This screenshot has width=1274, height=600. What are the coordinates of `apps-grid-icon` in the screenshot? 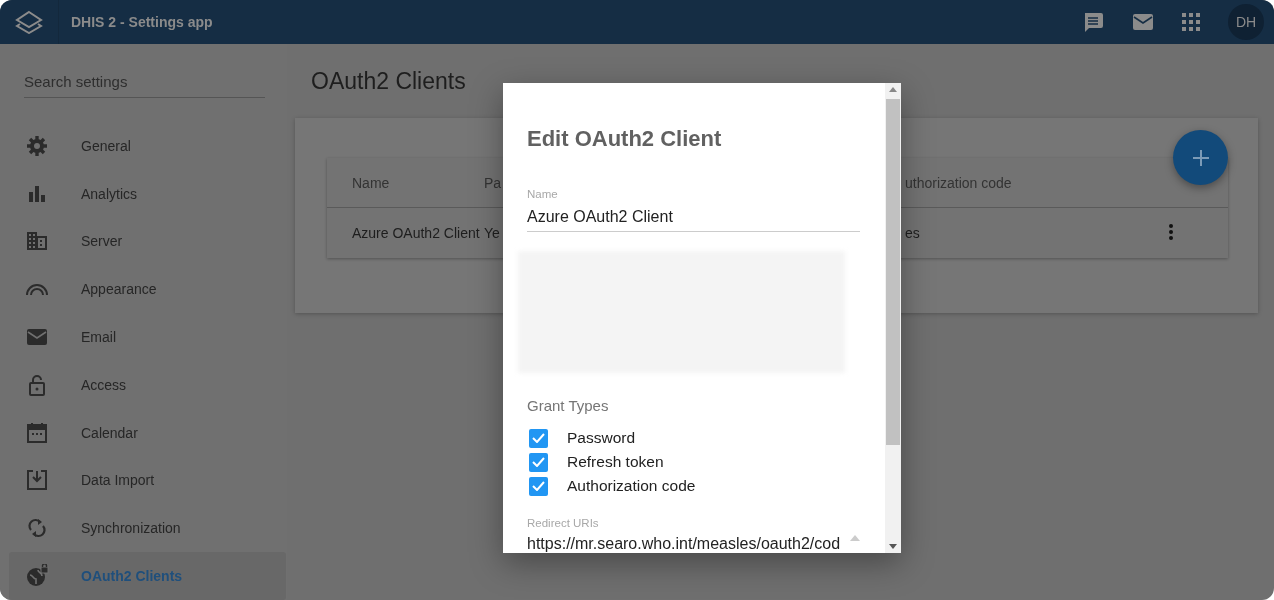 It's located at (1191, 22).